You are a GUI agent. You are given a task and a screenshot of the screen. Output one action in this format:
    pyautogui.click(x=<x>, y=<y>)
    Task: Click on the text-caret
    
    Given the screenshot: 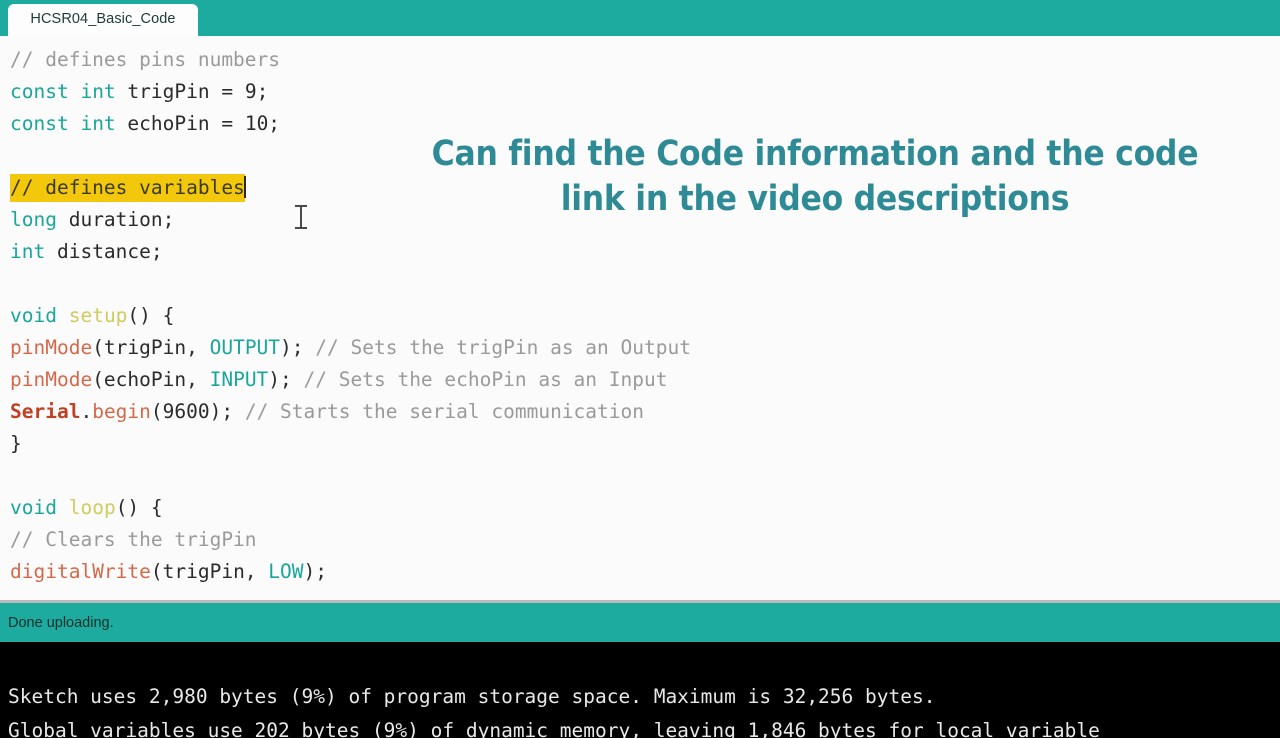 What is the action you would take?
    pyautogui.click(x=244, y=187)
    